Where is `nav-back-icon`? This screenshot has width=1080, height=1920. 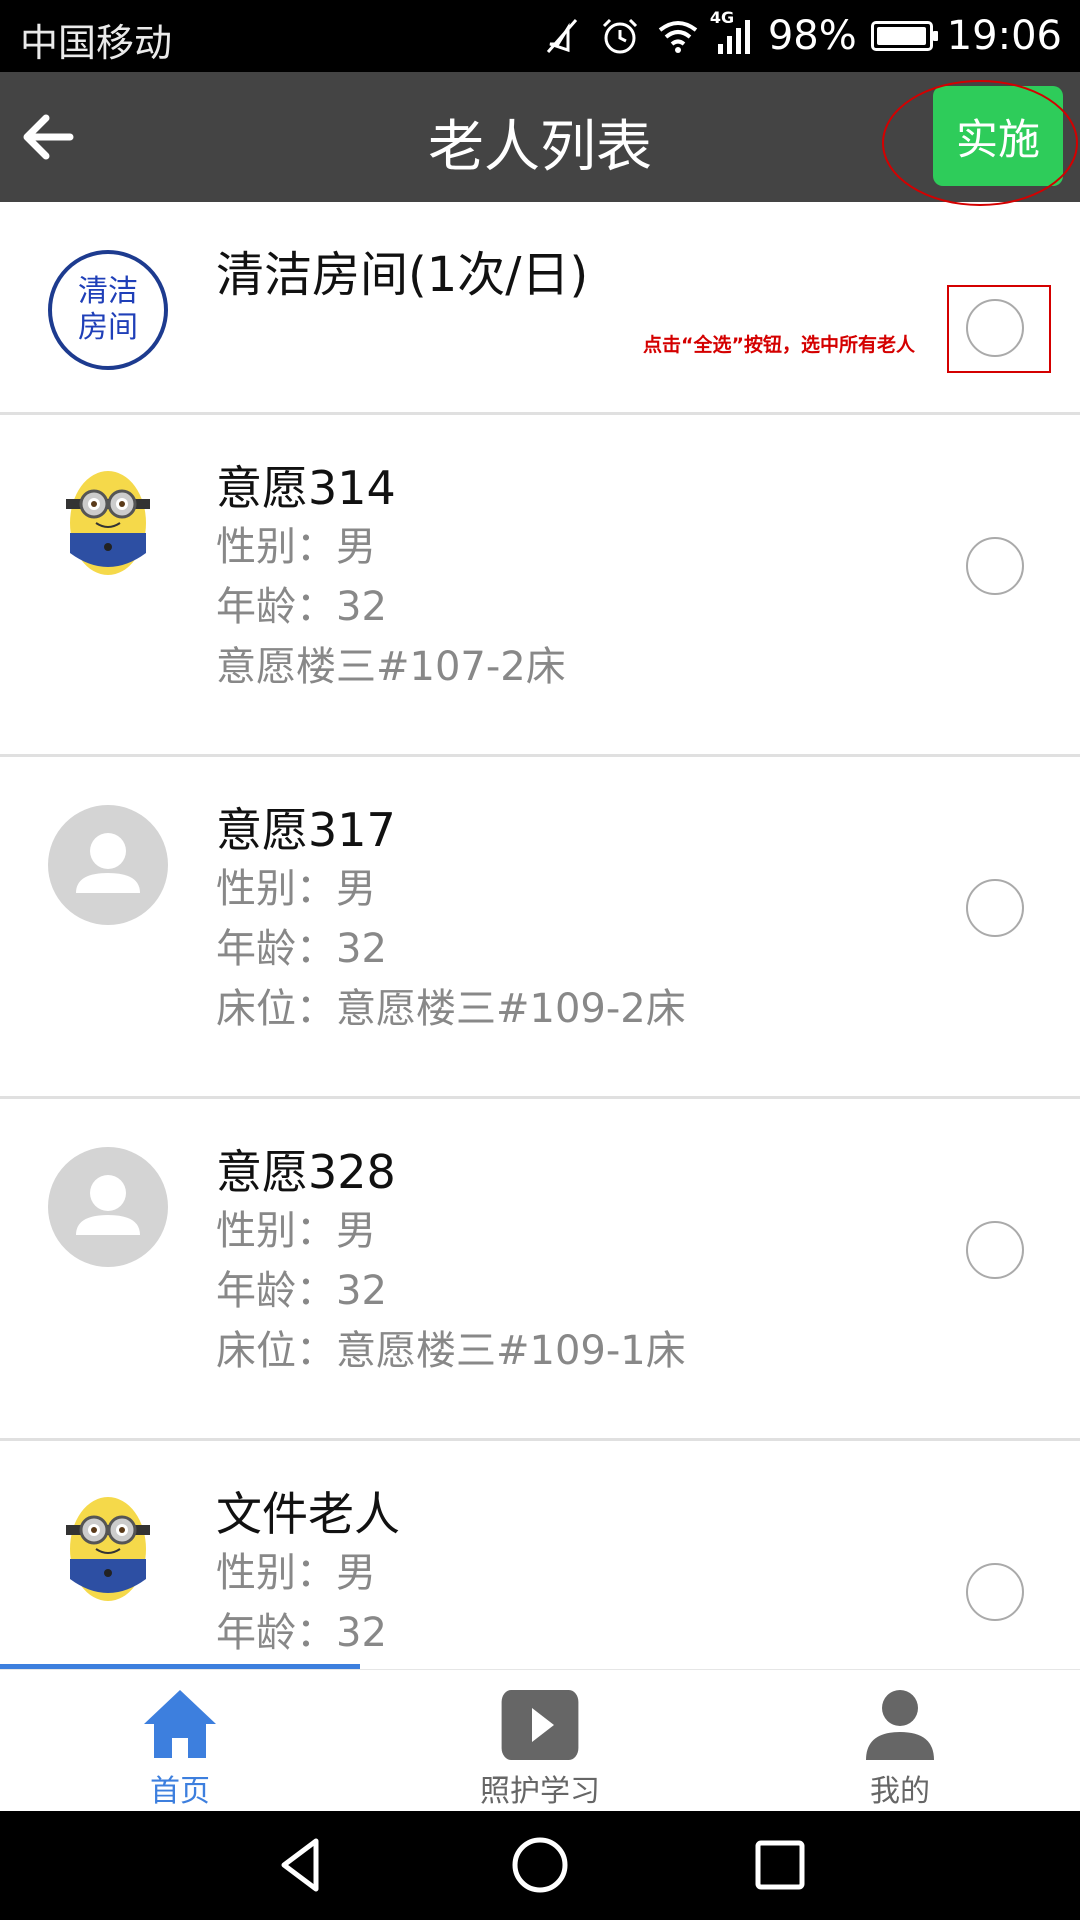
nav-back-icon is located at coordinates (302, 1865).